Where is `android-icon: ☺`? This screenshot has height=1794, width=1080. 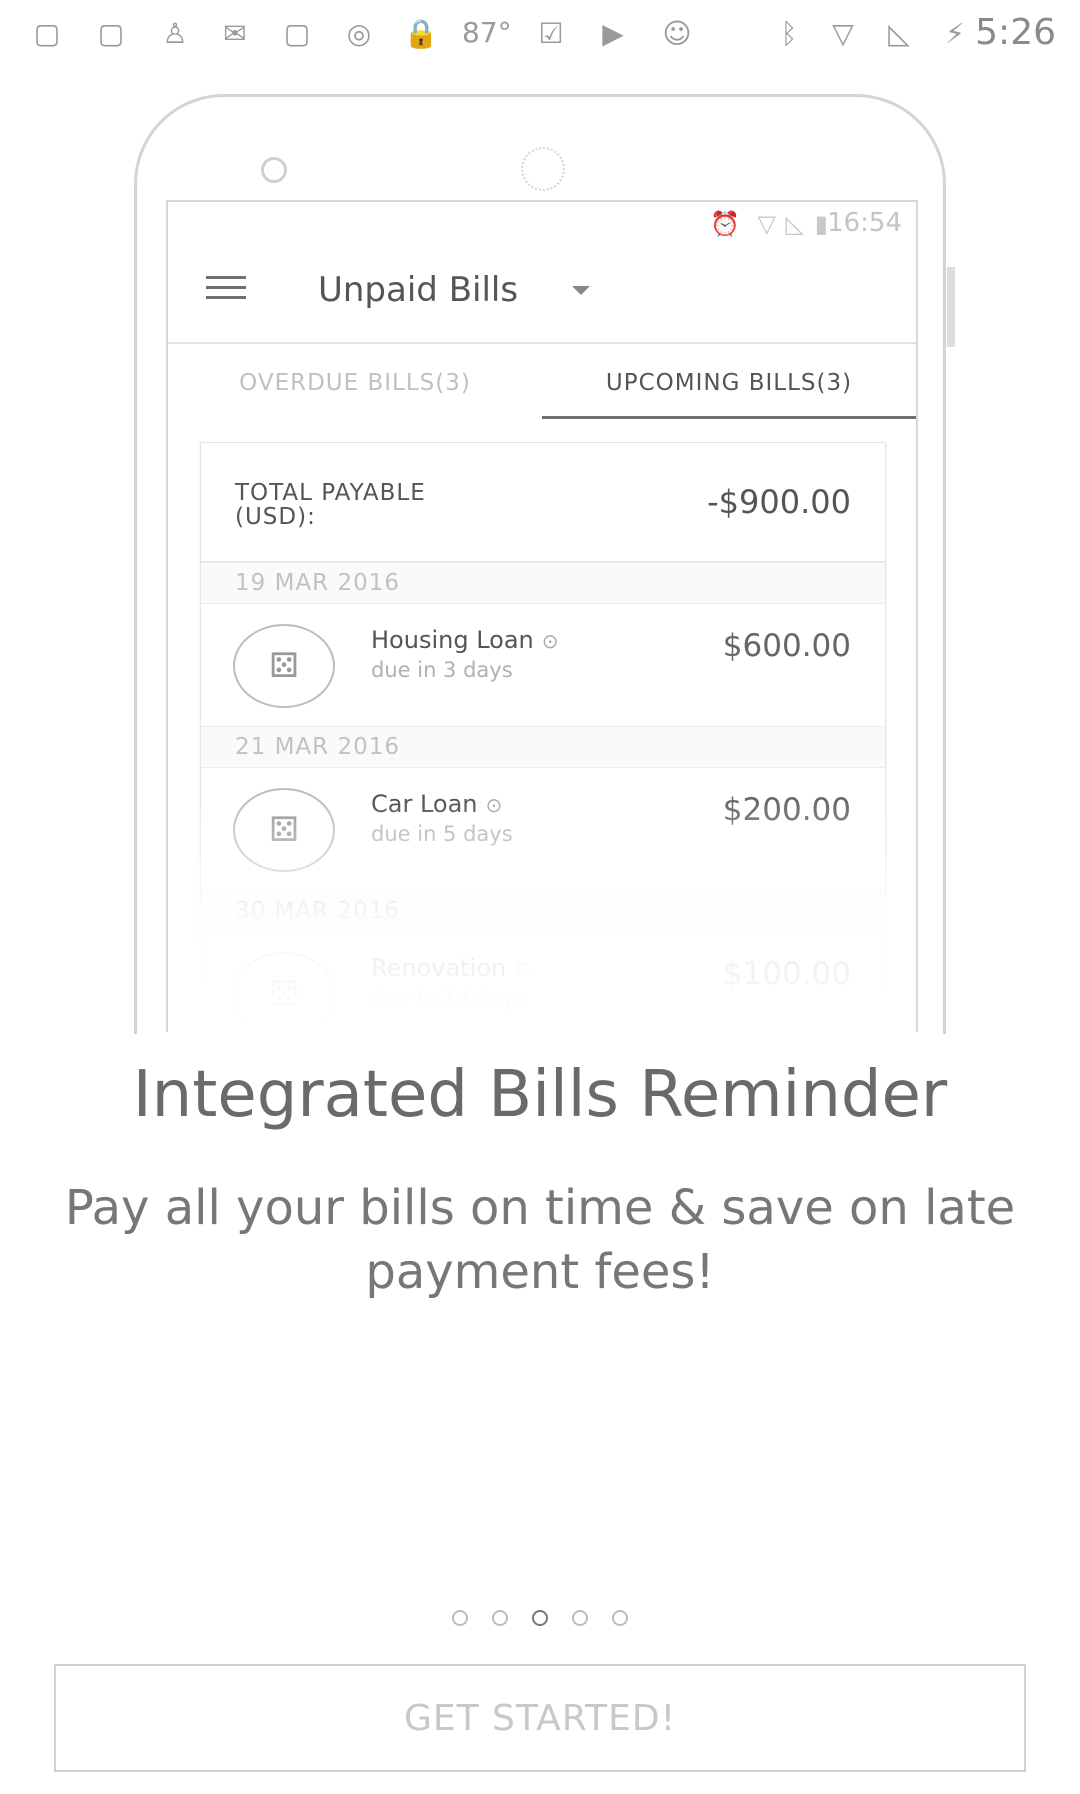 android-icon: ☺ is located at coordinates (677, 33).